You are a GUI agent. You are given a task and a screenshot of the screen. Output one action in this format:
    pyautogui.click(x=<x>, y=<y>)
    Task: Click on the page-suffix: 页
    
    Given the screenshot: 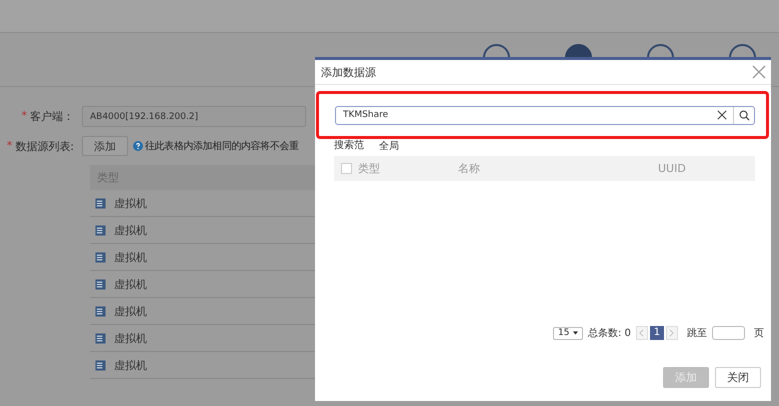 What is the action you would take?
    pyautogui.click(x=759, y=333)
    